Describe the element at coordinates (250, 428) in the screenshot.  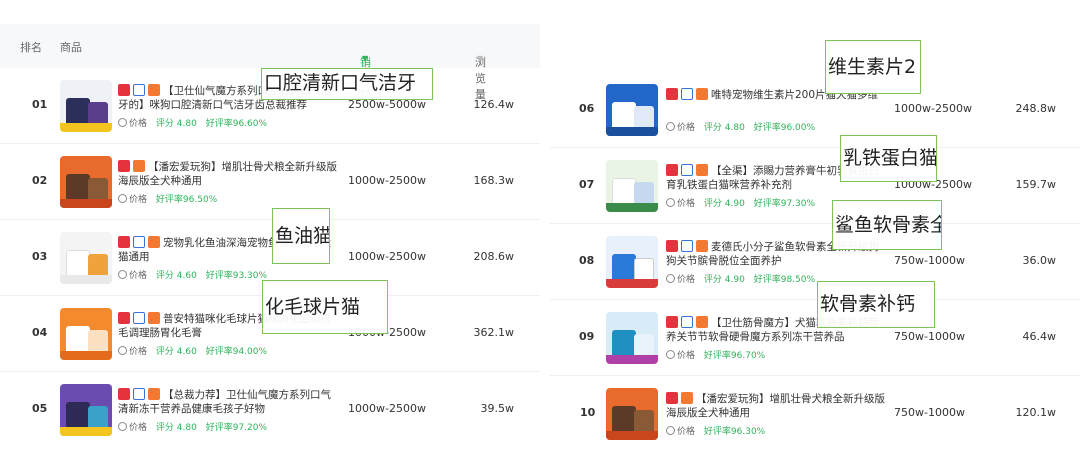
I see `rate-value: 97.20%` at that location.